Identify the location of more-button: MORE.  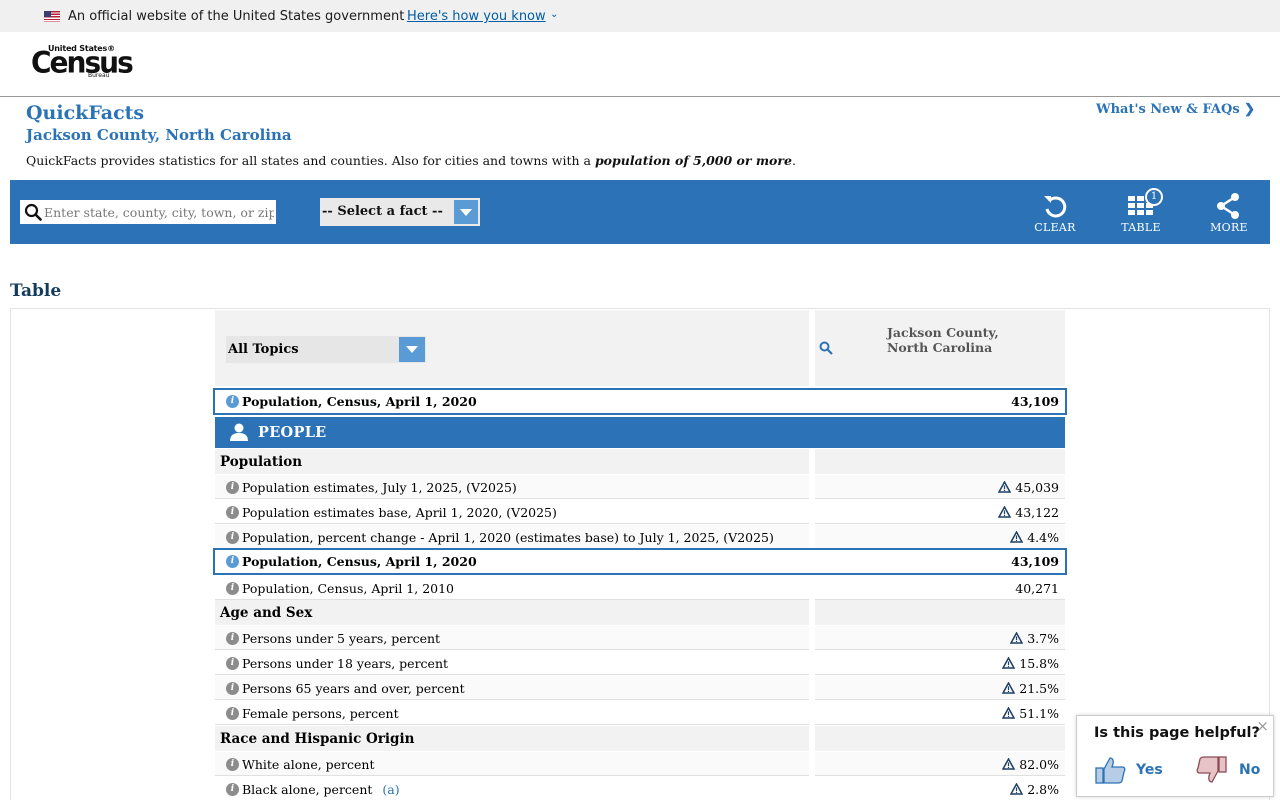
(1229, 214).